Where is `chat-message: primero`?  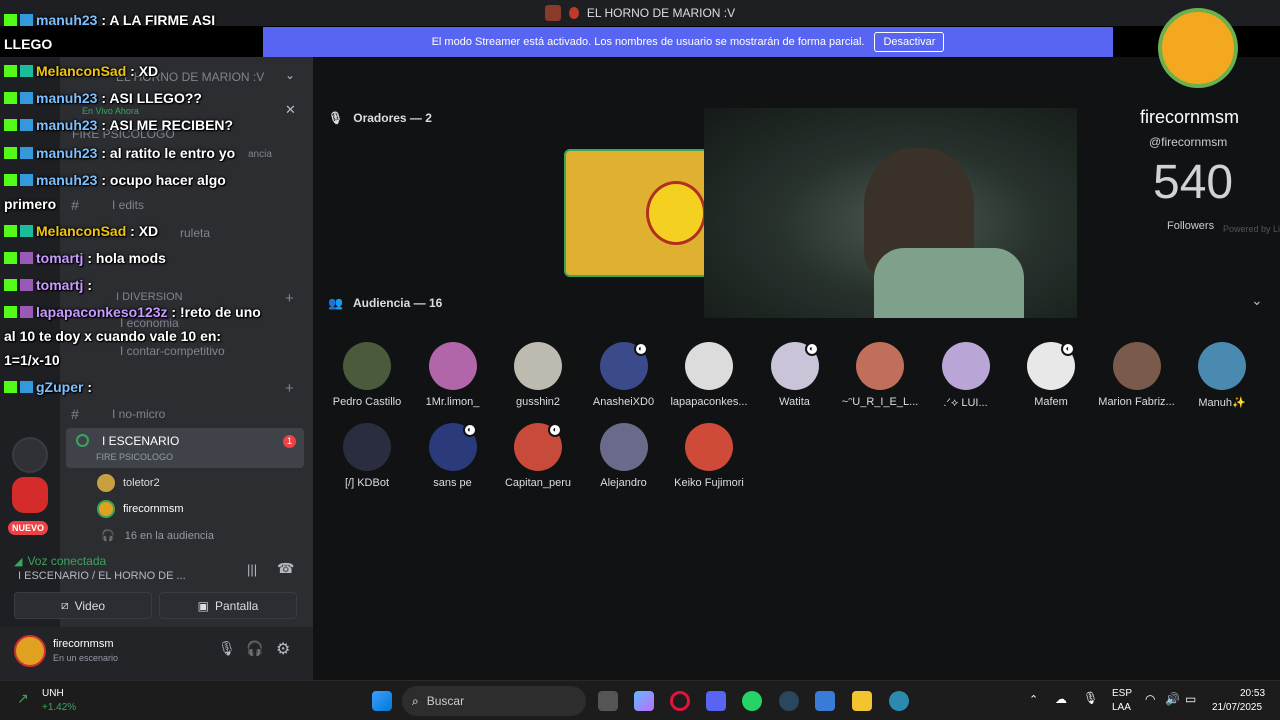 chat-message: primero is located at coordinates (30, 204).